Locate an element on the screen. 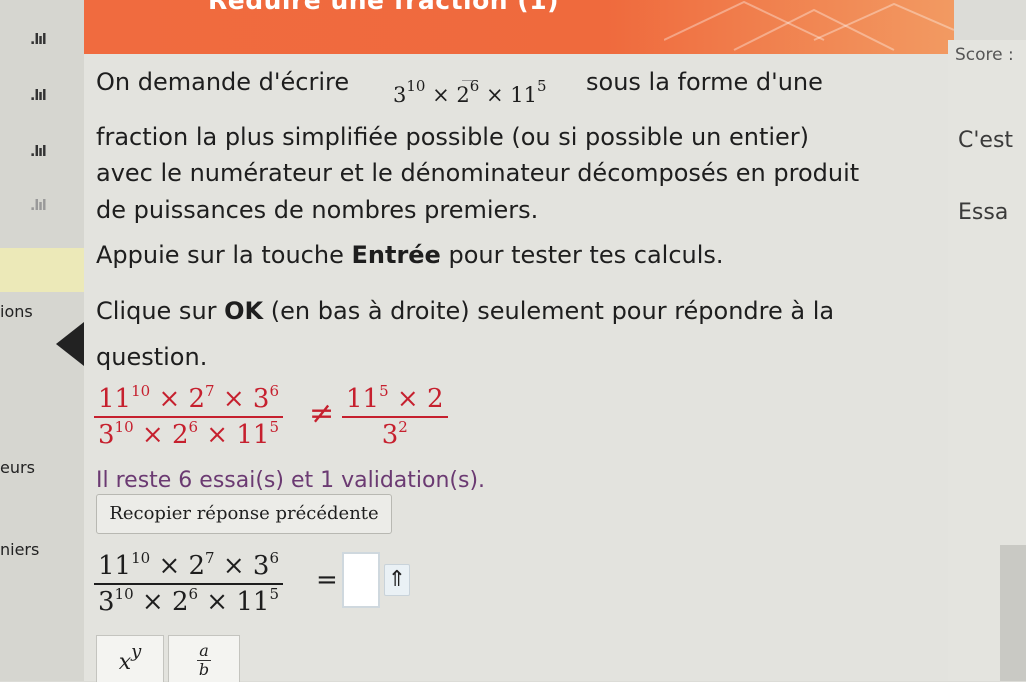 This screenshot has height=682, width=1026. ok-hint-line2: question. is located at coordinates (152, 357).